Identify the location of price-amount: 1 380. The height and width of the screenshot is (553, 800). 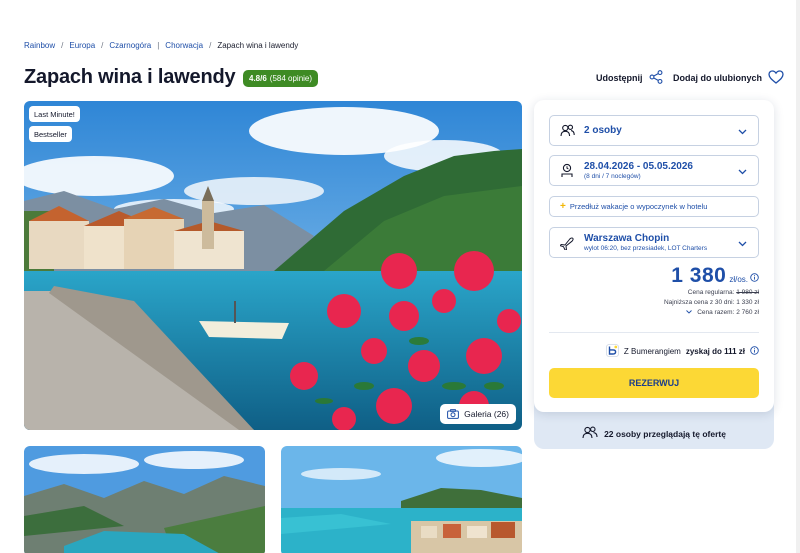
(699, 275).